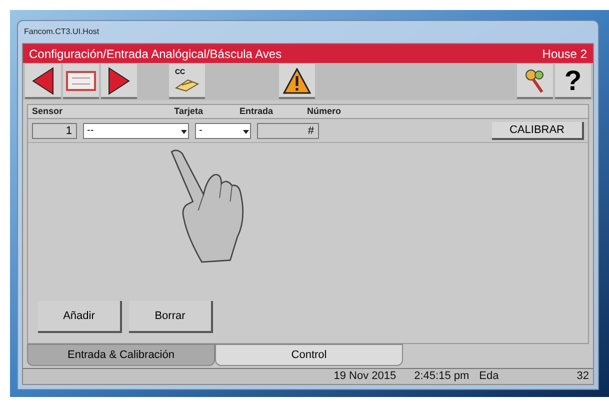 This screenshot has height=405, width=609. I want to click on next-button, so click(119, 81).